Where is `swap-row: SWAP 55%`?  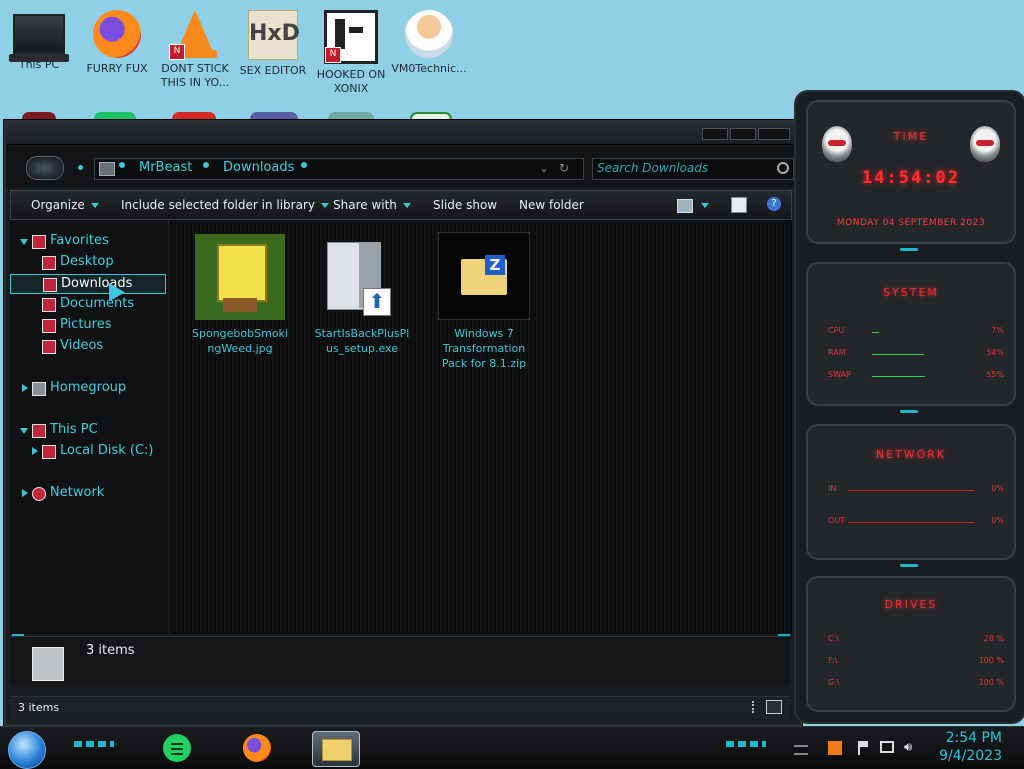 swap-row: SWAP 55% is located at coordinates (916, 376).